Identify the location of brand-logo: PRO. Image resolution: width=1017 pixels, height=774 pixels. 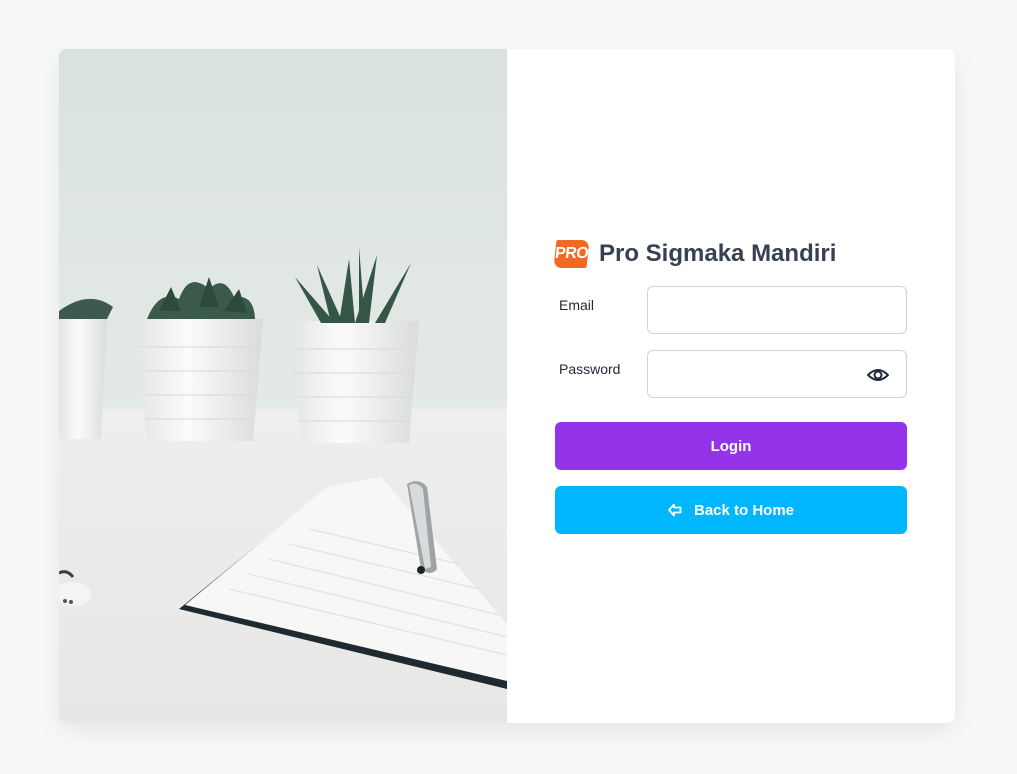
(571, 254).